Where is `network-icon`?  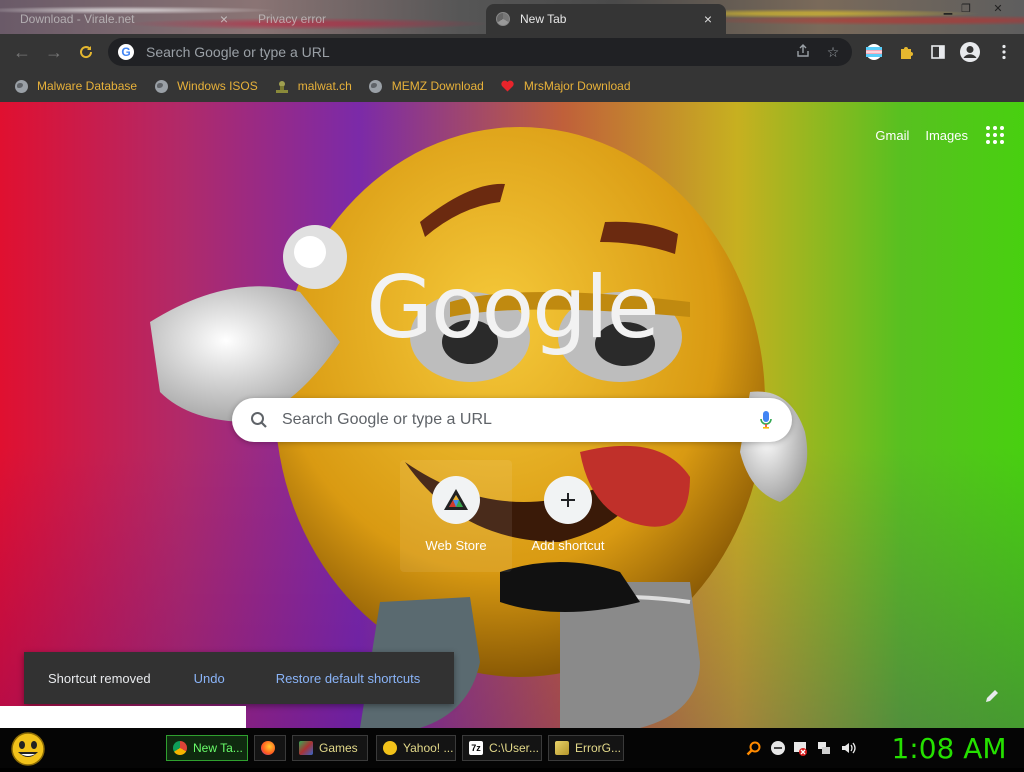
network-icon is located at coordinates (824, 748).